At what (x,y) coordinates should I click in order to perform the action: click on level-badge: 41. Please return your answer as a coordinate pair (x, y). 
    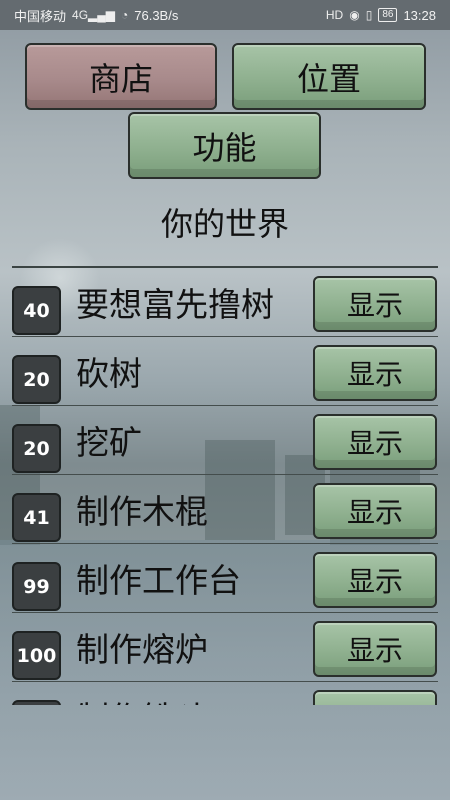
    Looking at the image, I should click on (36, 517).